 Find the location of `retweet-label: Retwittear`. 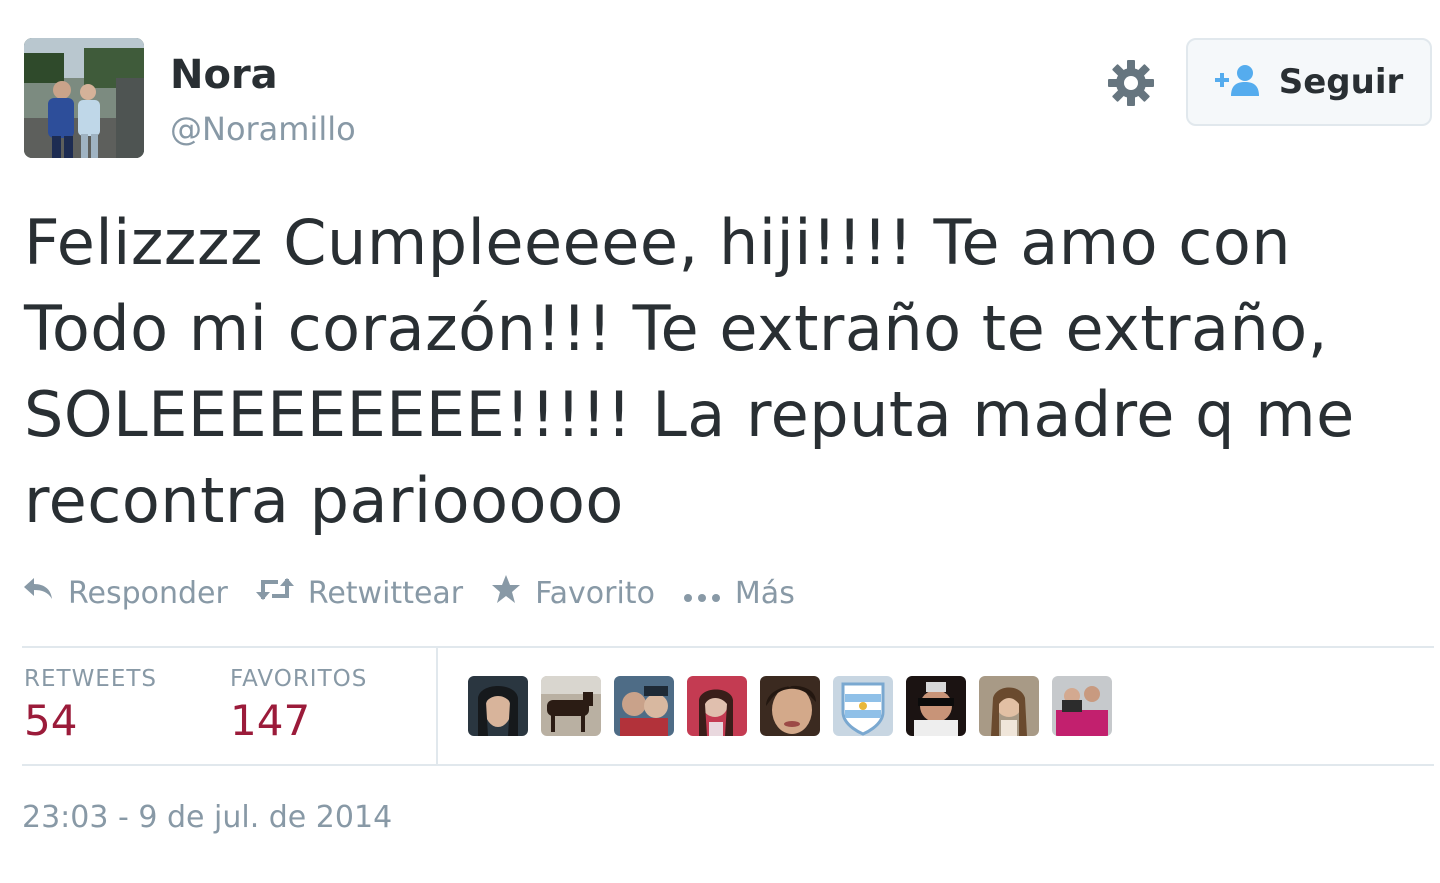

retweet-label: Retwittear is located at coordinates (385, 593).